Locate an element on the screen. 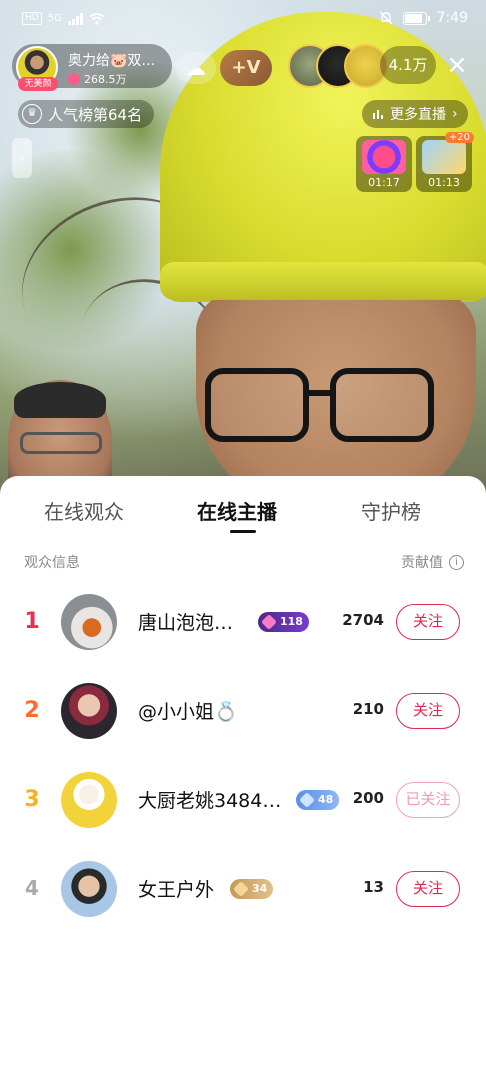  cloud-icon: ☁ is located at coordinates (196, 68).